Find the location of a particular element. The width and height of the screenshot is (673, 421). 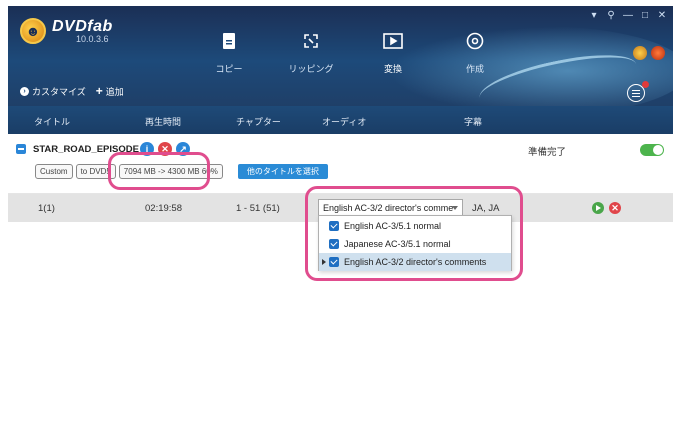

customize-button: › カスタマイズ is located at coordinates (53, 91).